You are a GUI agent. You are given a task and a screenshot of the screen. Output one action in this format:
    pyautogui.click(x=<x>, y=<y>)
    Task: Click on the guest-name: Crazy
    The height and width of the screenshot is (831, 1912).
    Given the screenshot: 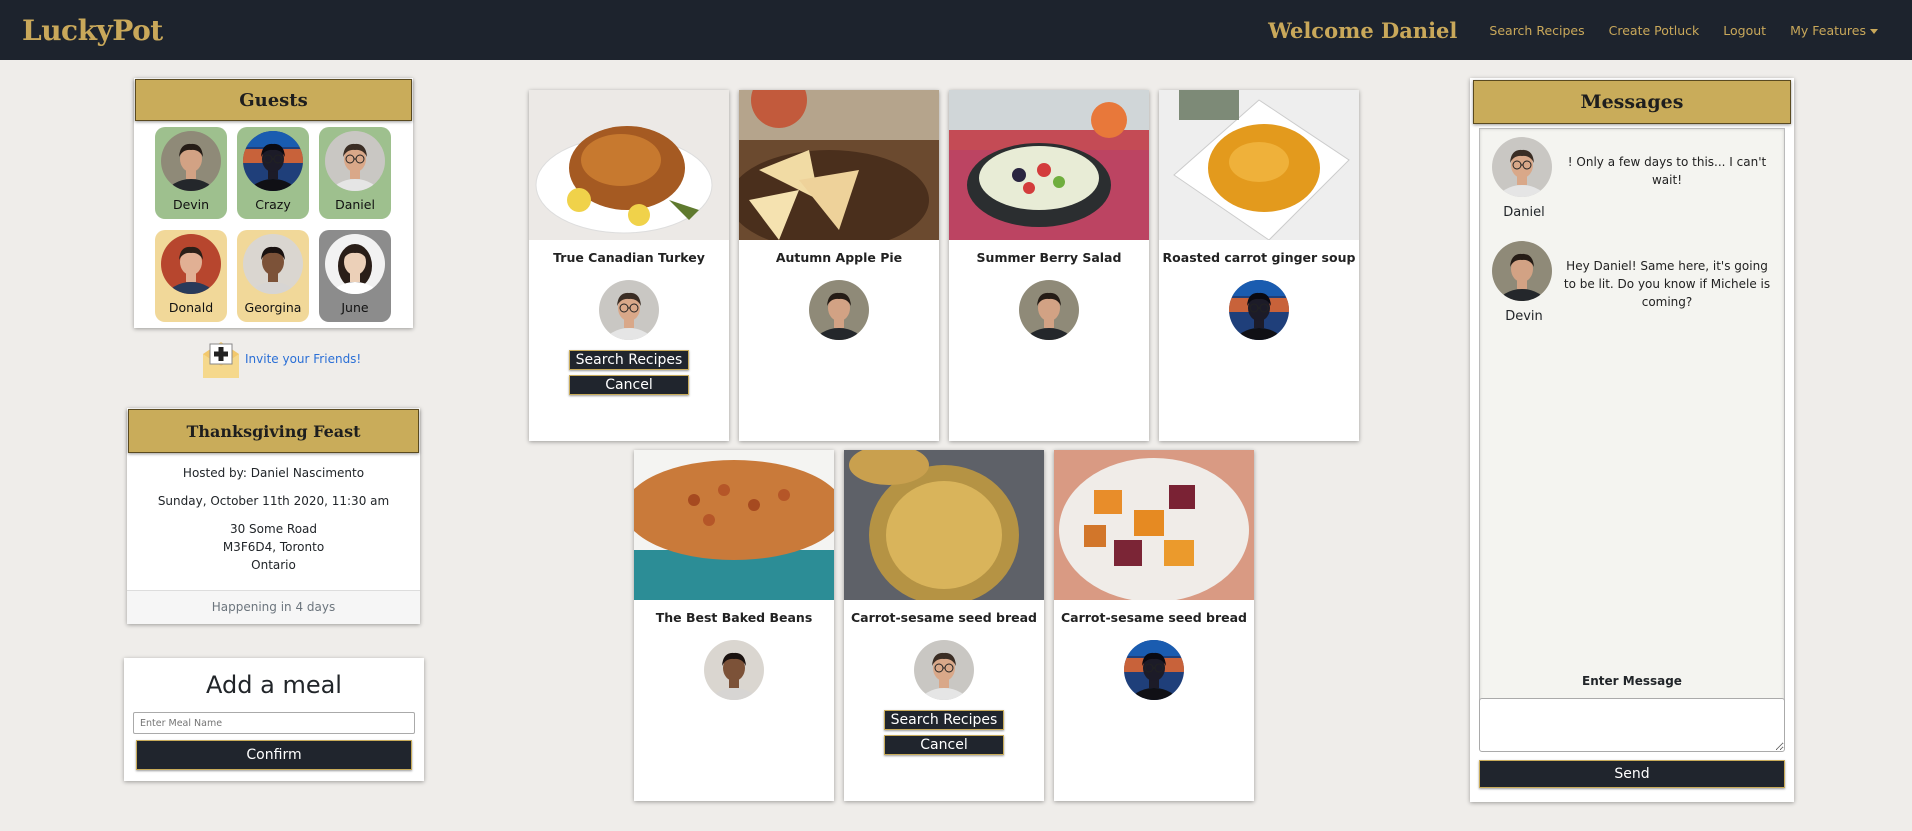 What is the action you would take?
    pyautogui.click(x=273, y=204)
    